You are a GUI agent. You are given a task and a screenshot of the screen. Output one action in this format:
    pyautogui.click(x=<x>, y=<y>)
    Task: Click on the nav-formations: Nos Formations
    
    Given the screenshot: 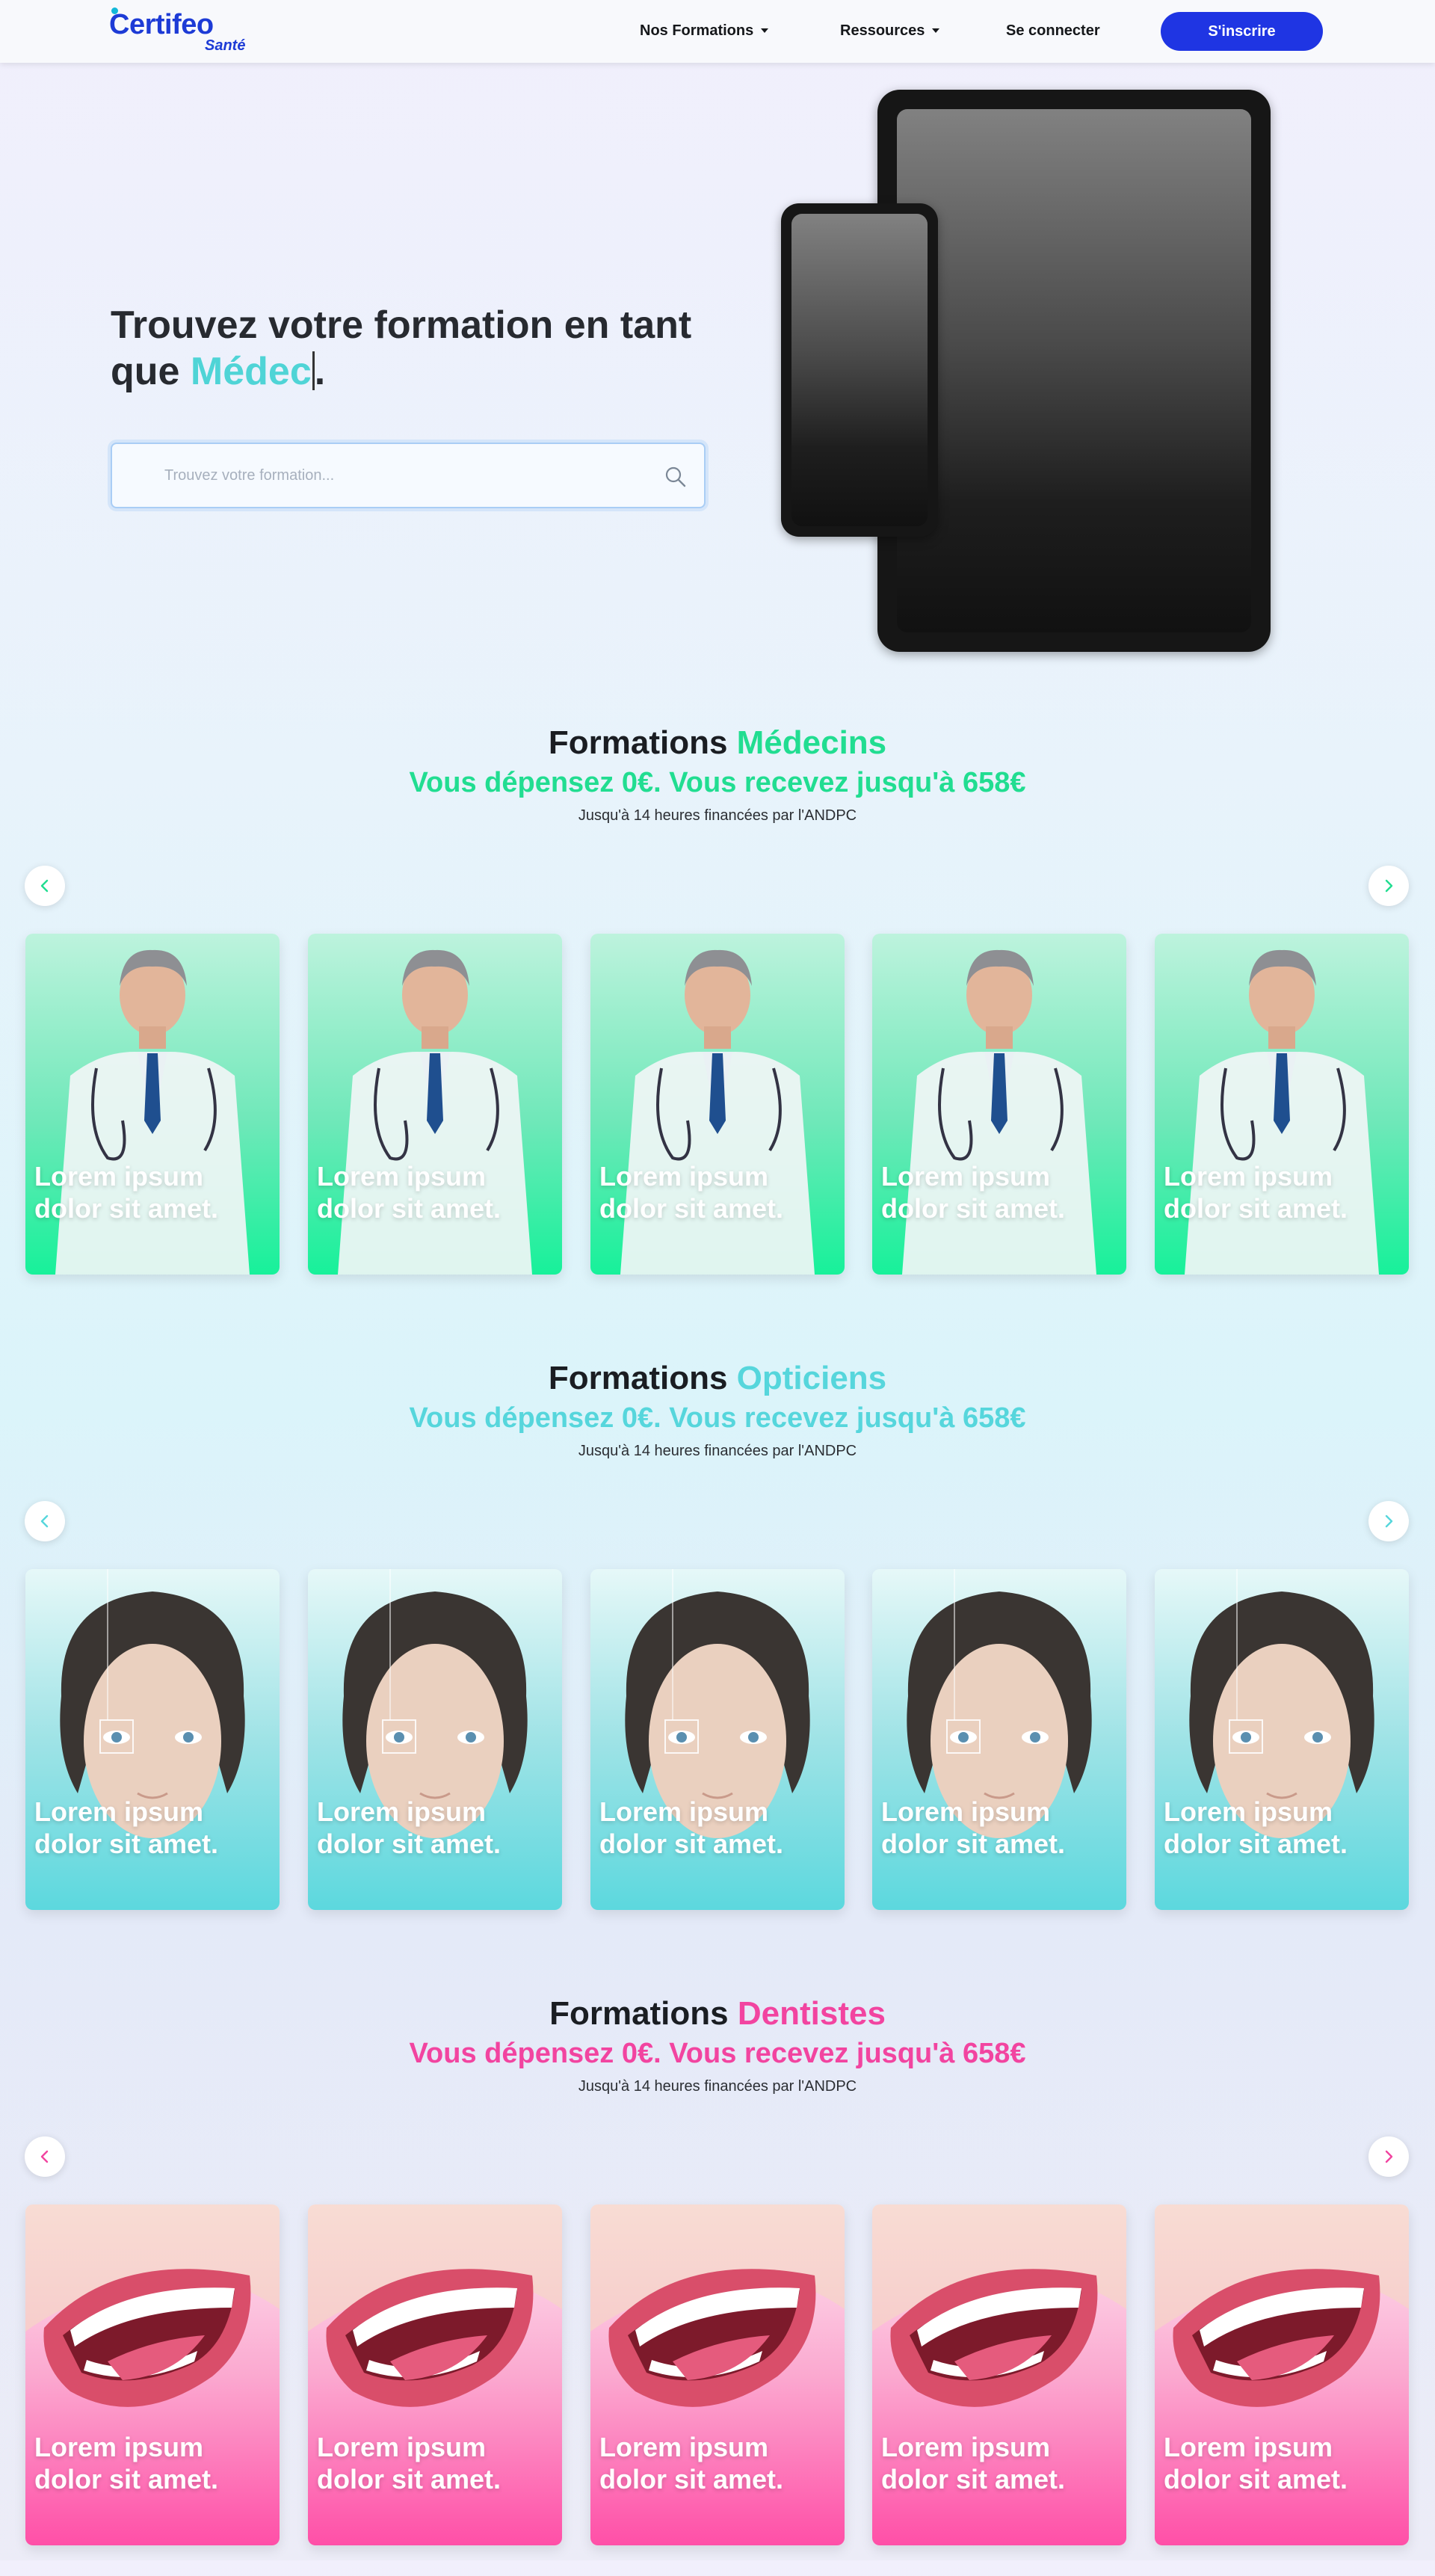 What is the action you would take?
    pyautogui.click(x=705, y=30)
    